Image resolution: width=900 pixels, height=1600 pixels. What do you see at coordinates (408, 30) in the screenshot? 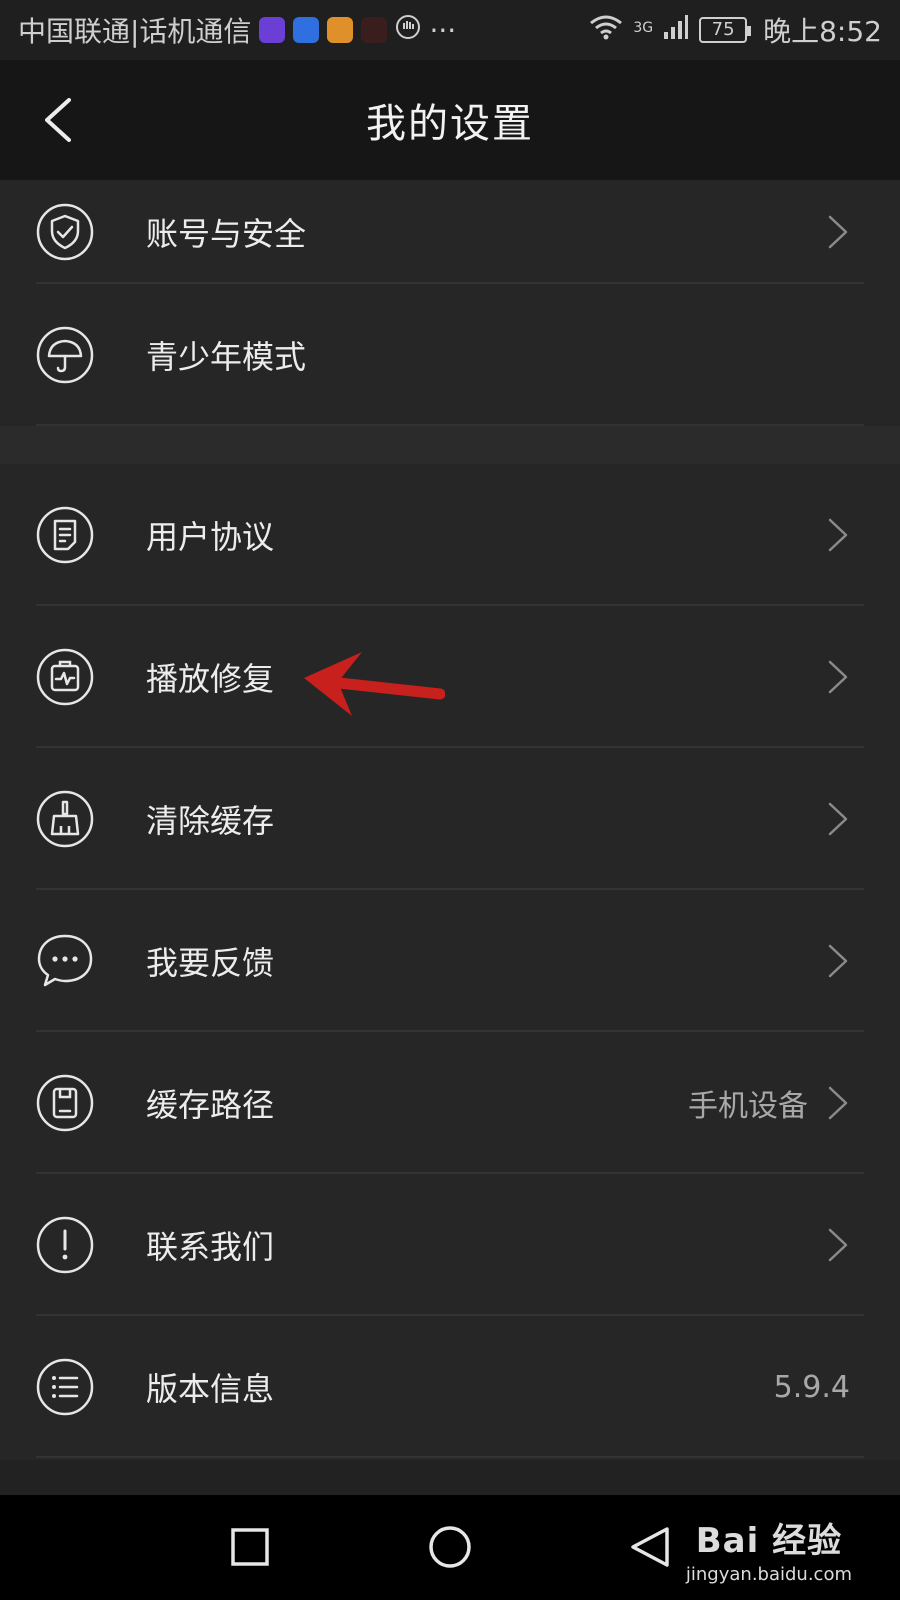
I see `hand-notification-icon` at bounding box center [408, 30].